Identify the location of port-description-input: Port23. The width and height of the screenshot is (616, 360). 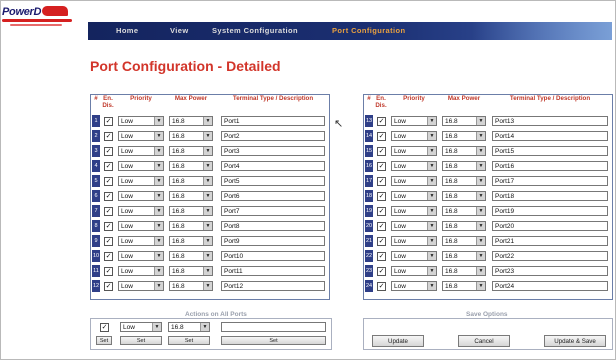
(550, 271).